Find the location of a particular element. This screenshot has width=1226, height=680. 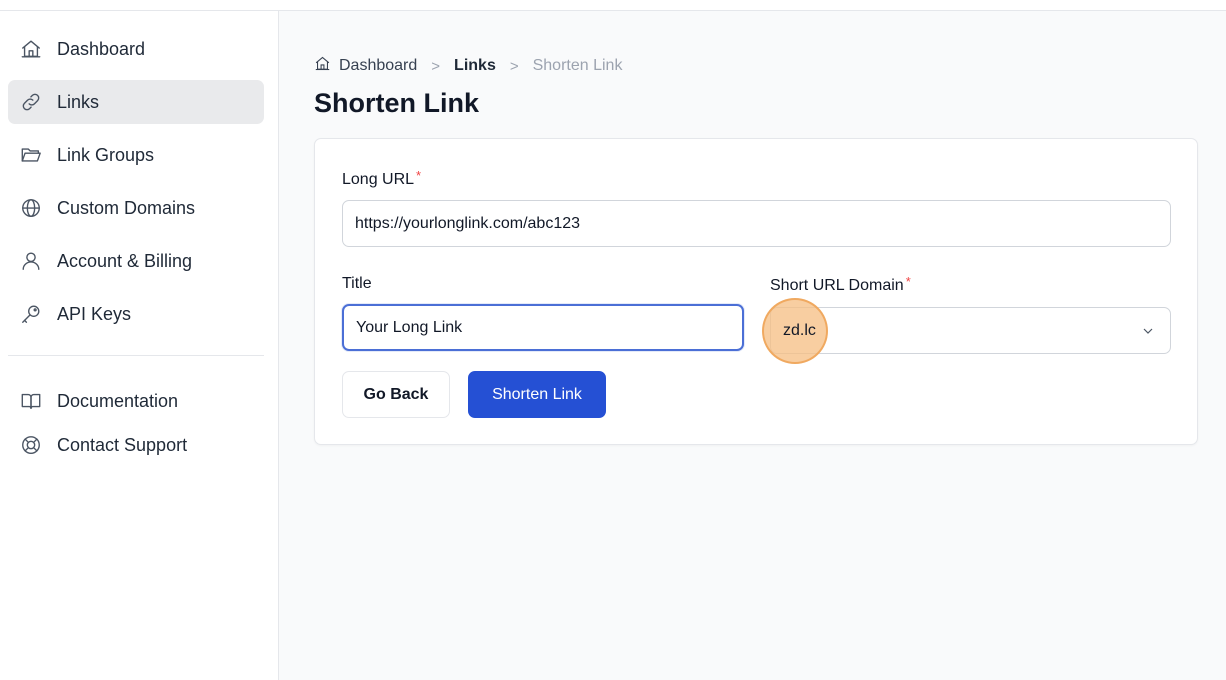

sidebar-item-dashboard: Dashboard is located at coordinates (136, 49).